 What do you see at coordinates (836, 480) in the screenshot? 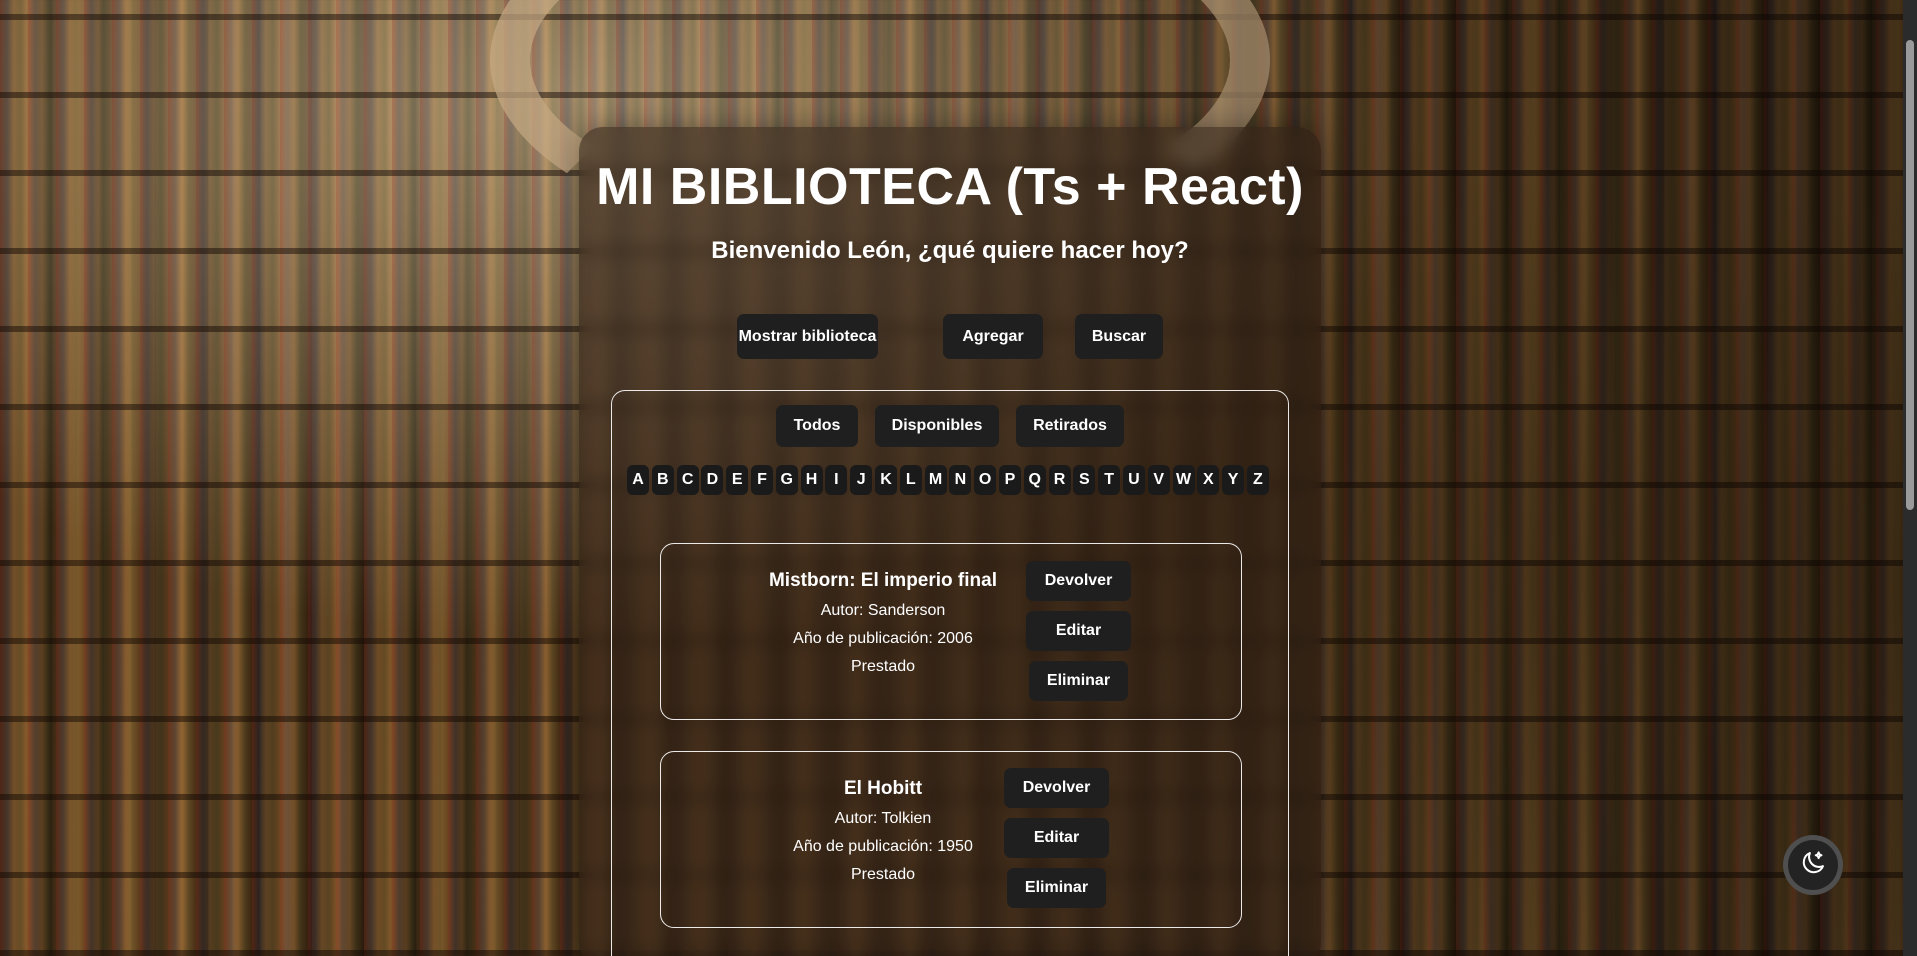
I see `letter-filter-button: I` at bounding box center [836, 480].